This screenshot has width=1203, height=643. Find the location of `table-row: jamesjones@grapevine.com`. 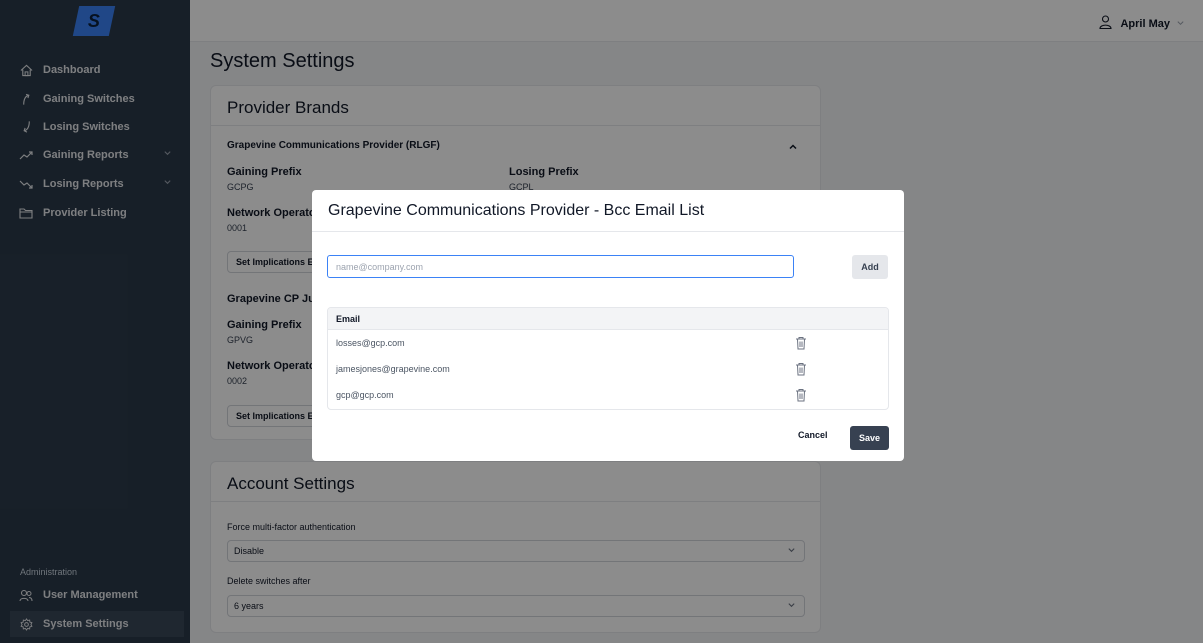

table-row: jamesjones@grapevine.com is located at coordinates (608, 369).